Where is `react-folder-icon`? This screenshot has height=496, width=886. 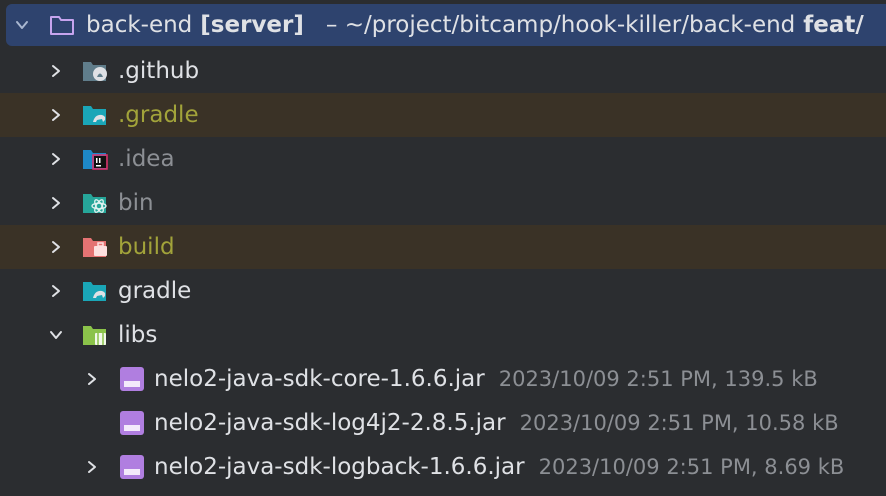
react-folder-icon is located at coordinates (96, 203).